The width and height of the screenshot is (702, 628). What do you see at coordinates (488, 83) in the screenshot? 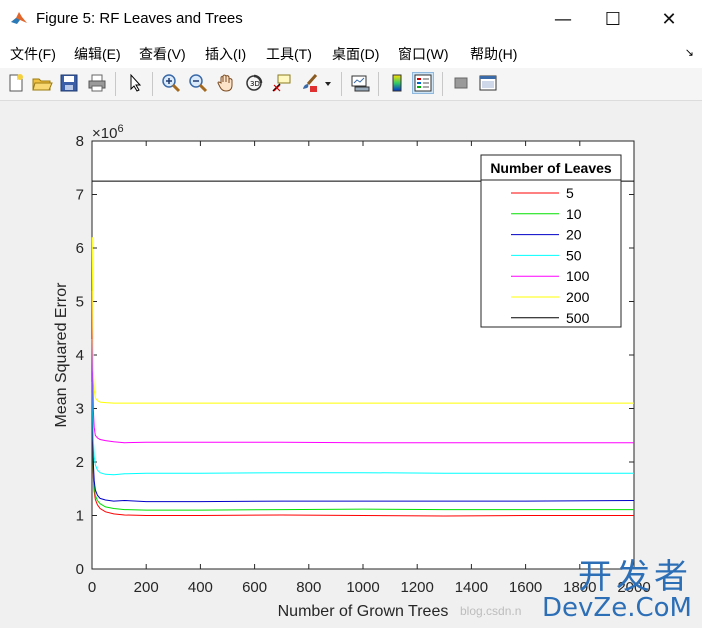
I see `show-plot-tools-icon` at bounding box center [488, 83].